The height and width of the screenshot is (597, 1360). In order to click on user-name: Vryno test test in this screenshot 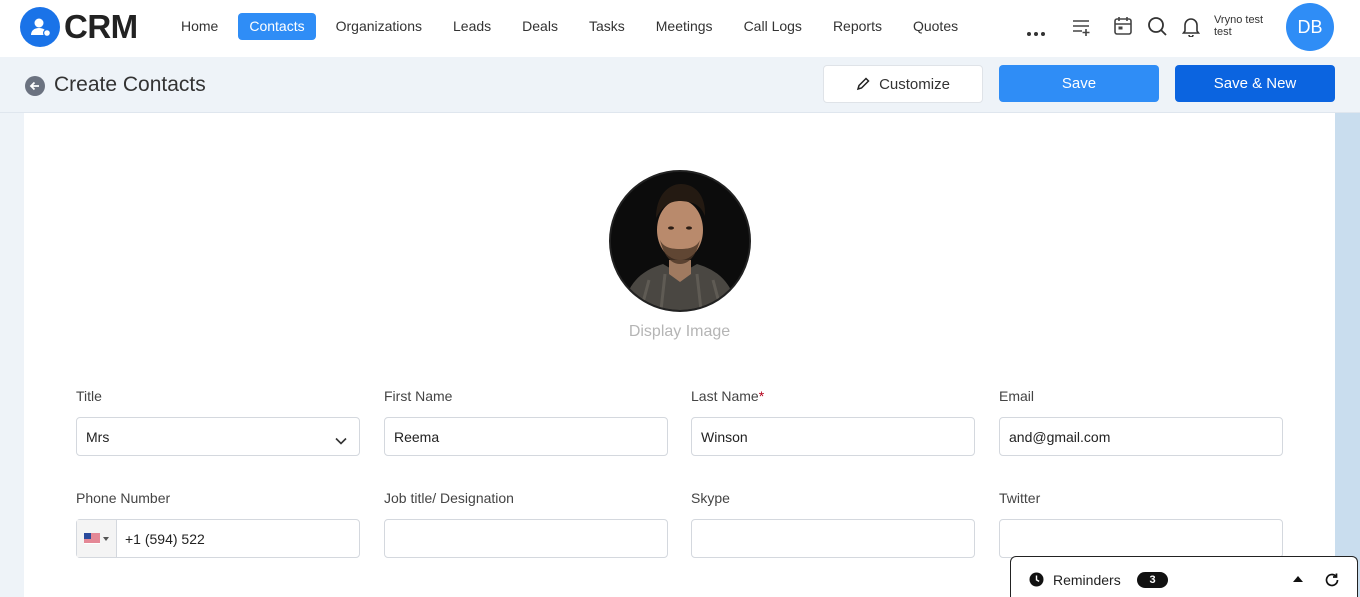, I will do `click(1238, 26)`.